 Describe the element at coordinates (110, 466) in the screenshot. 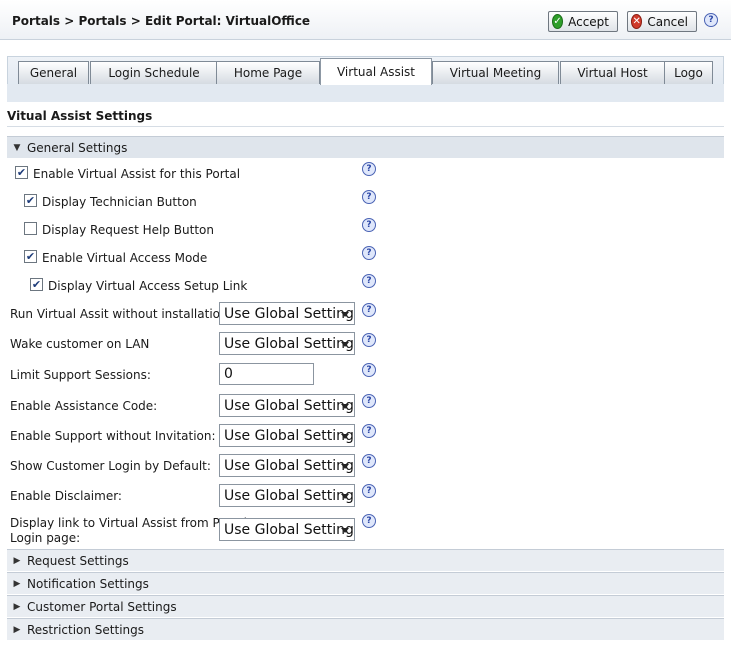

I see `field-label: Show Customer Login by Default:` at that location.